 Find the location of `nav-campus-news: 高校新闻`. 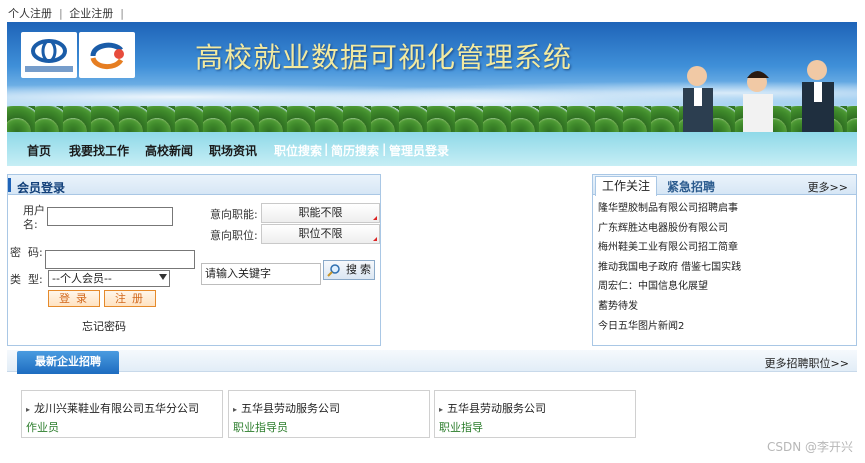

nav-campus-news: 高校新闻 is located at coordinates (169, 150).